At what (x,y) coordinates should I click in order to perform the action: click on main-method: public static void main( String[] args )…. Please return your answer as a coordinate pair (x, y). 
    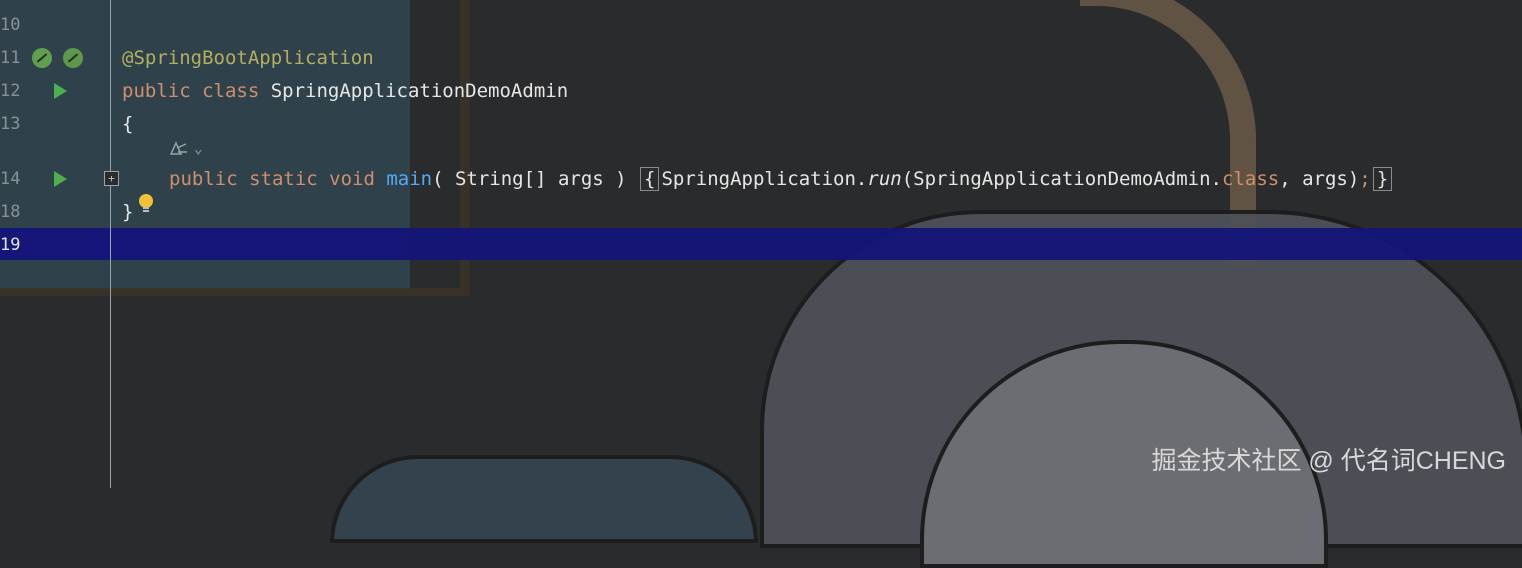
    Looking at the image, I should click on (781, 178).